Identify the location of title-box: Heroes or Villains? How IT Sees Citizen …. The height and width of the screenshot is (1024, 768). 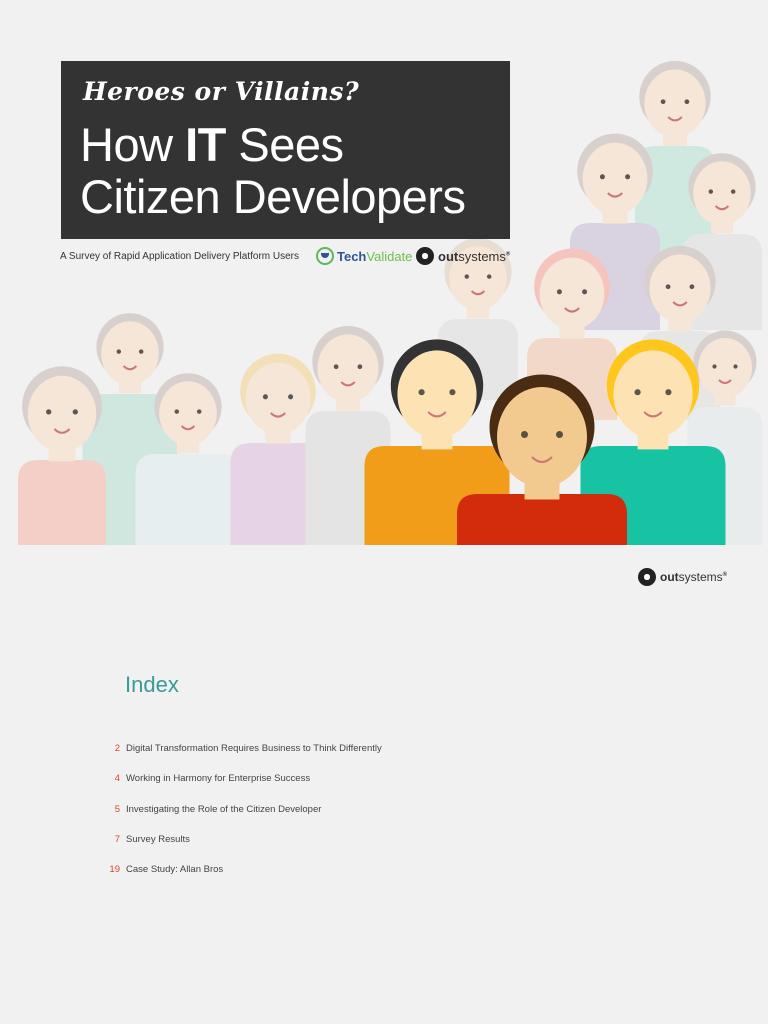
(285, 150).